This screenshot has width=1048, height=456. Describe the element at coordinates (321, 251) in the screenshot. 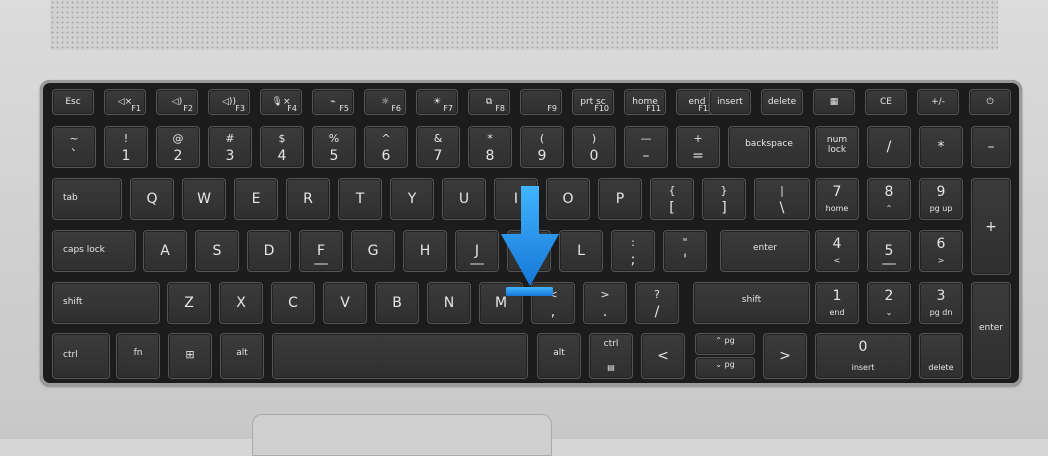

I see `key-f: F` at that location.